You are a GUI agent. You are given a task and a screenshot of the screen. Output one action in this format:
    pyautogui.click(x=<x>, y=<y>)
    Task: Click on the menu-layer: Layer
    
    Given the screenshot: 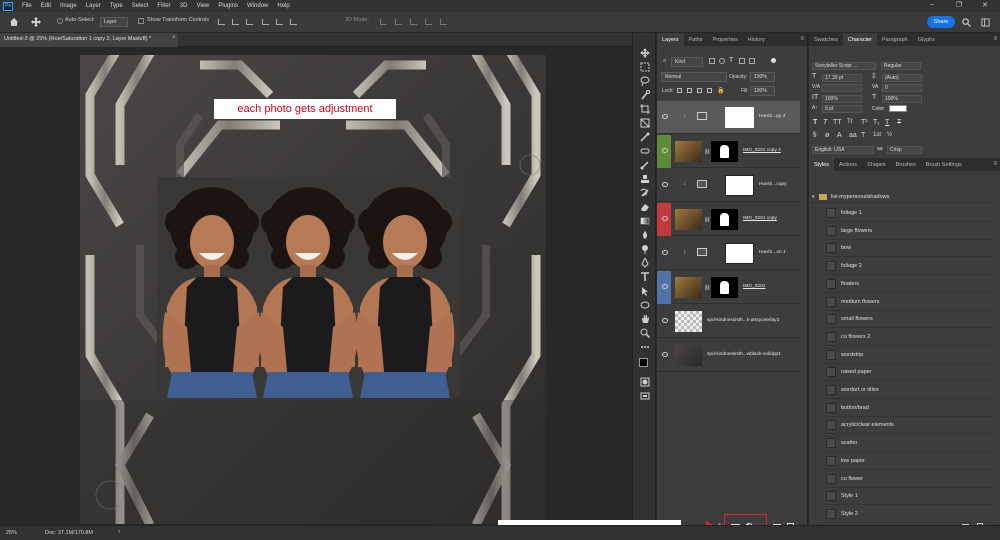 What is the action you would take?
    pyautogui.click(x=93, y=6)
    